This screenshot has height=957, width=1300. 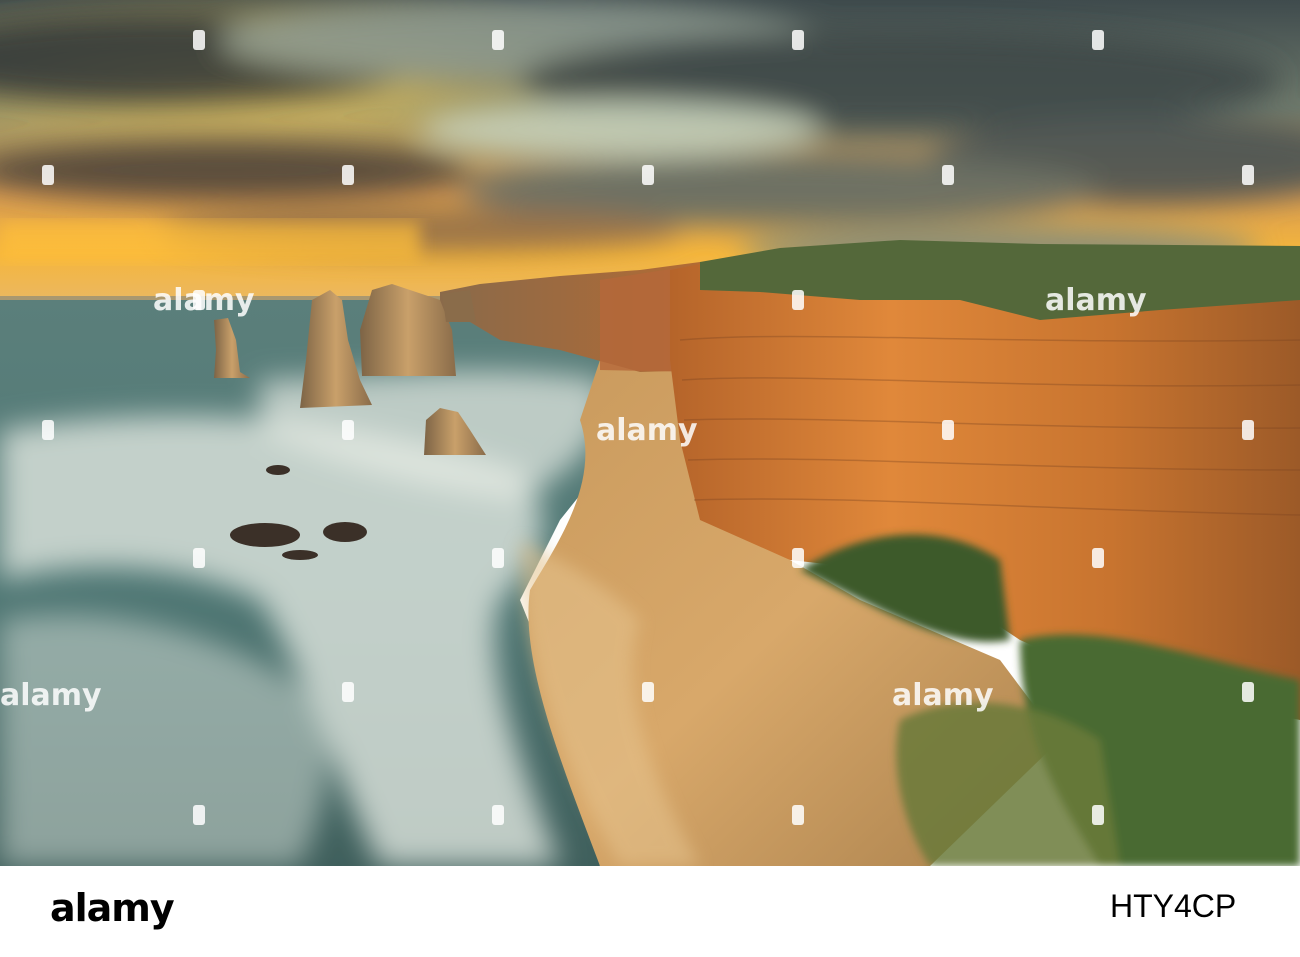 I want to click on footer-bar: alamy HTY4CP, so click(x=650, y=911).